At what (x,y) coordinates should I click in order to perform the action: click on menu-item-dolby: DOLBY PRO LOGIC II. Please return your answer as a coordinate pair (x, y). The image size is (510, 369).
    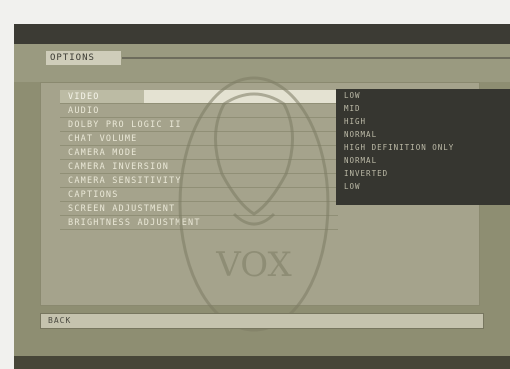
    Looking at the image, I should click on (199, 125).